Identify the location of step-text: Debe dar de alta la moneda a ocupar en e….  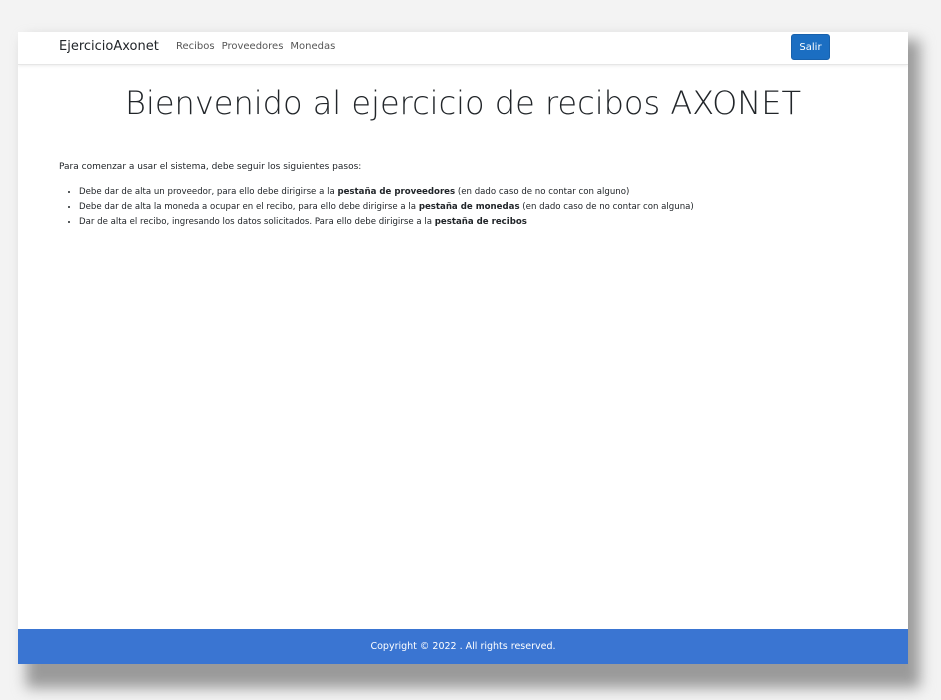
(249, 207).